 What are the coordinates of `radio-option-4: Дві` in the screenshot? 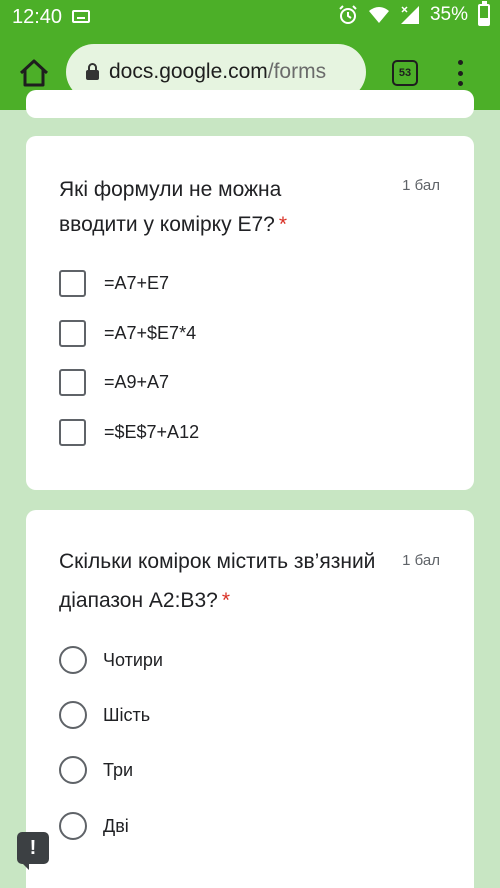 It's located at (94, 826).